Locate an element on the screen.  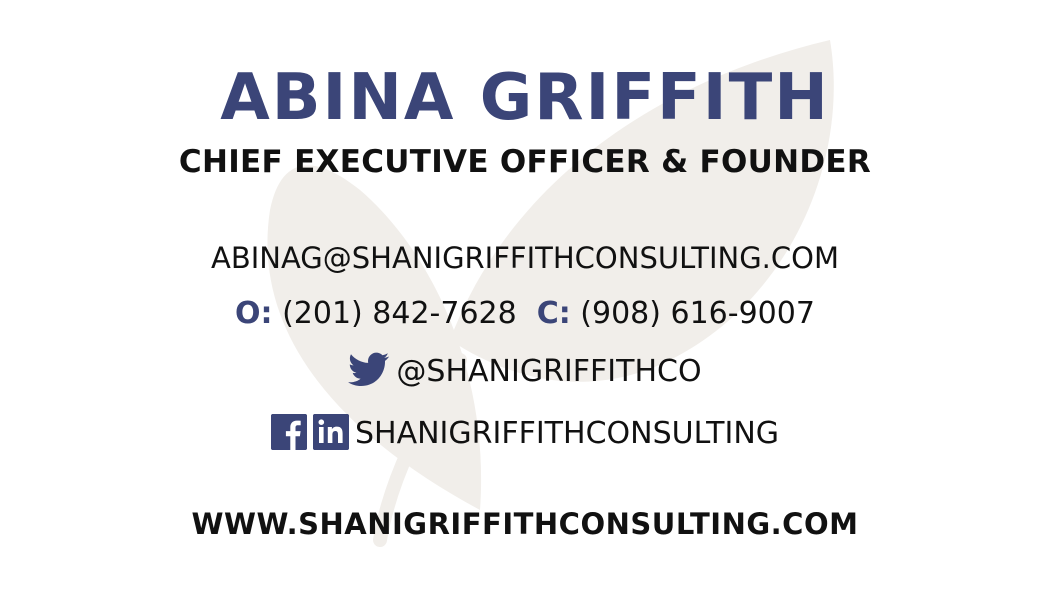
twitter-handle: @SHANIGRIFFITHCO is located at coordinates (548, 371).